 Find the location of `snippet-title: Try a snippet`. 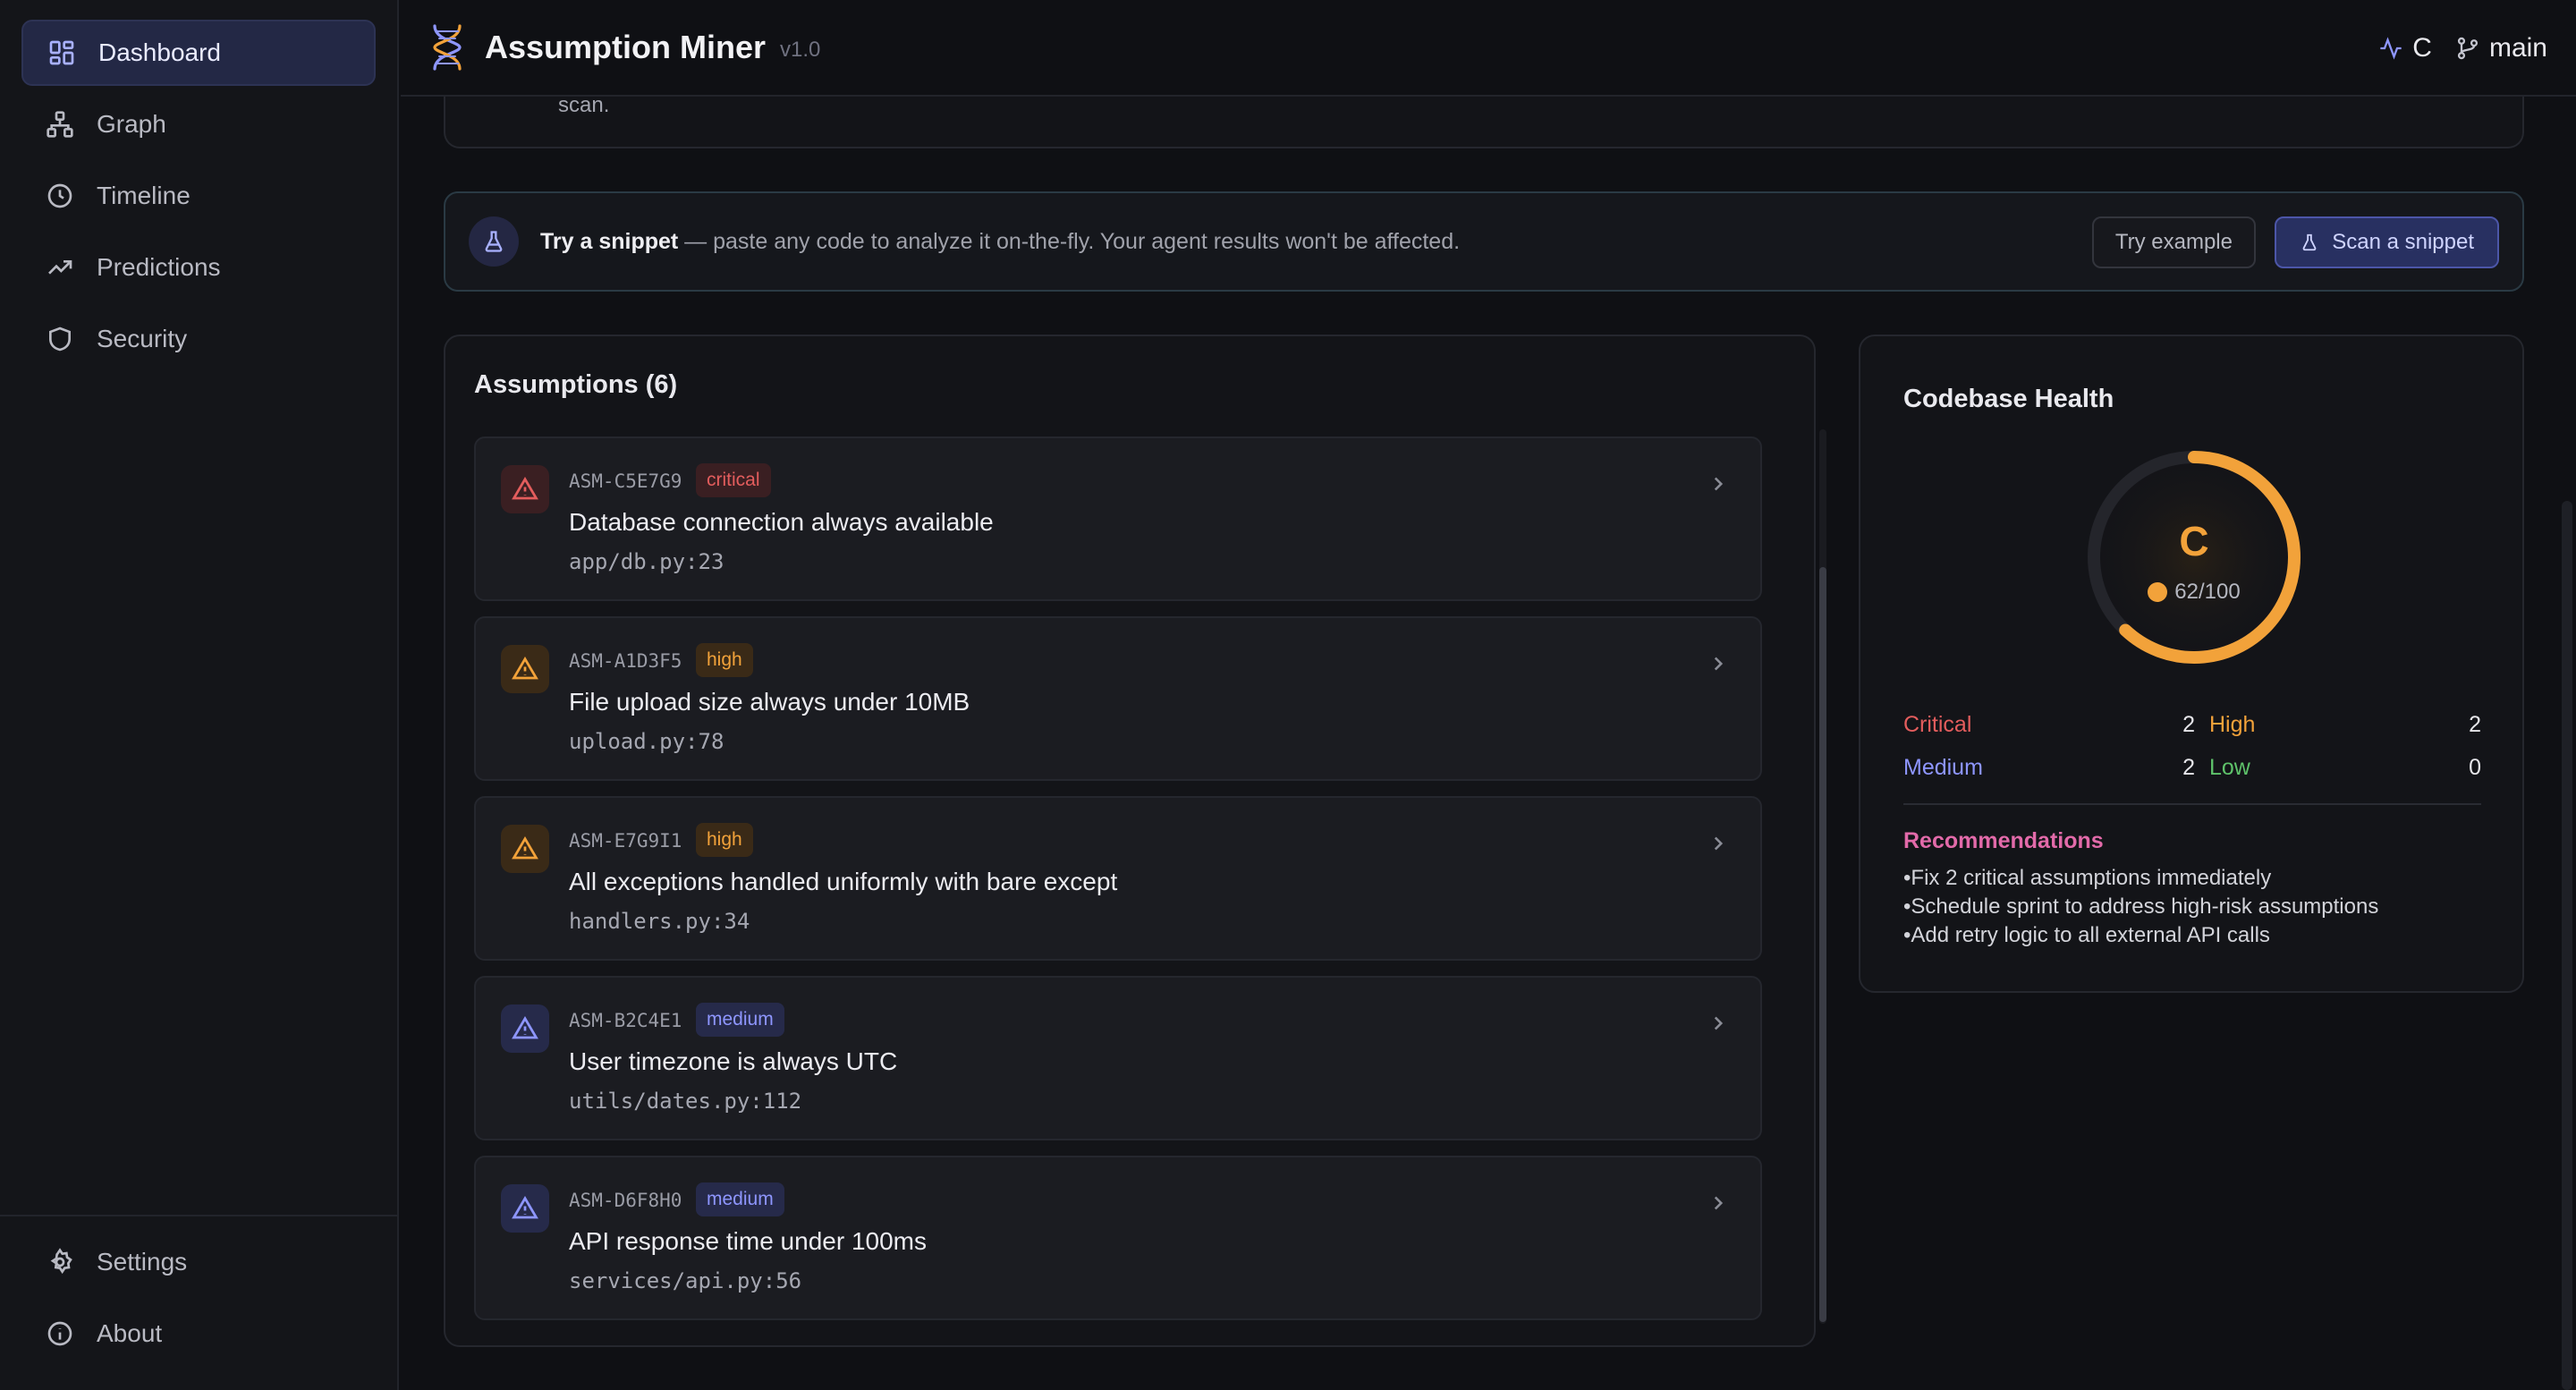

snippet-title: Try a snippet is located at coordinates (609, 241).